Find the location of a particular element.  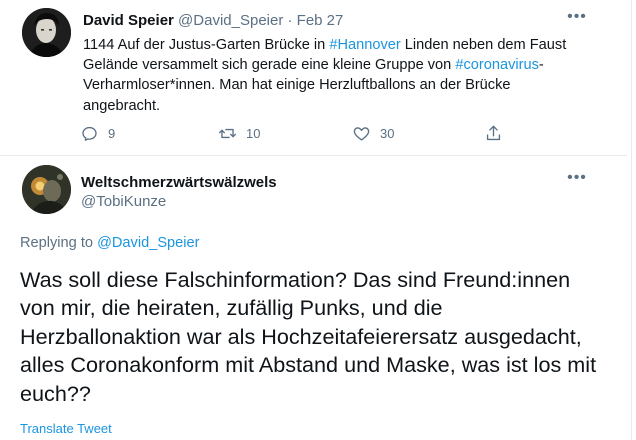

retweet-count: 10 is located at coordinates (253, 133).